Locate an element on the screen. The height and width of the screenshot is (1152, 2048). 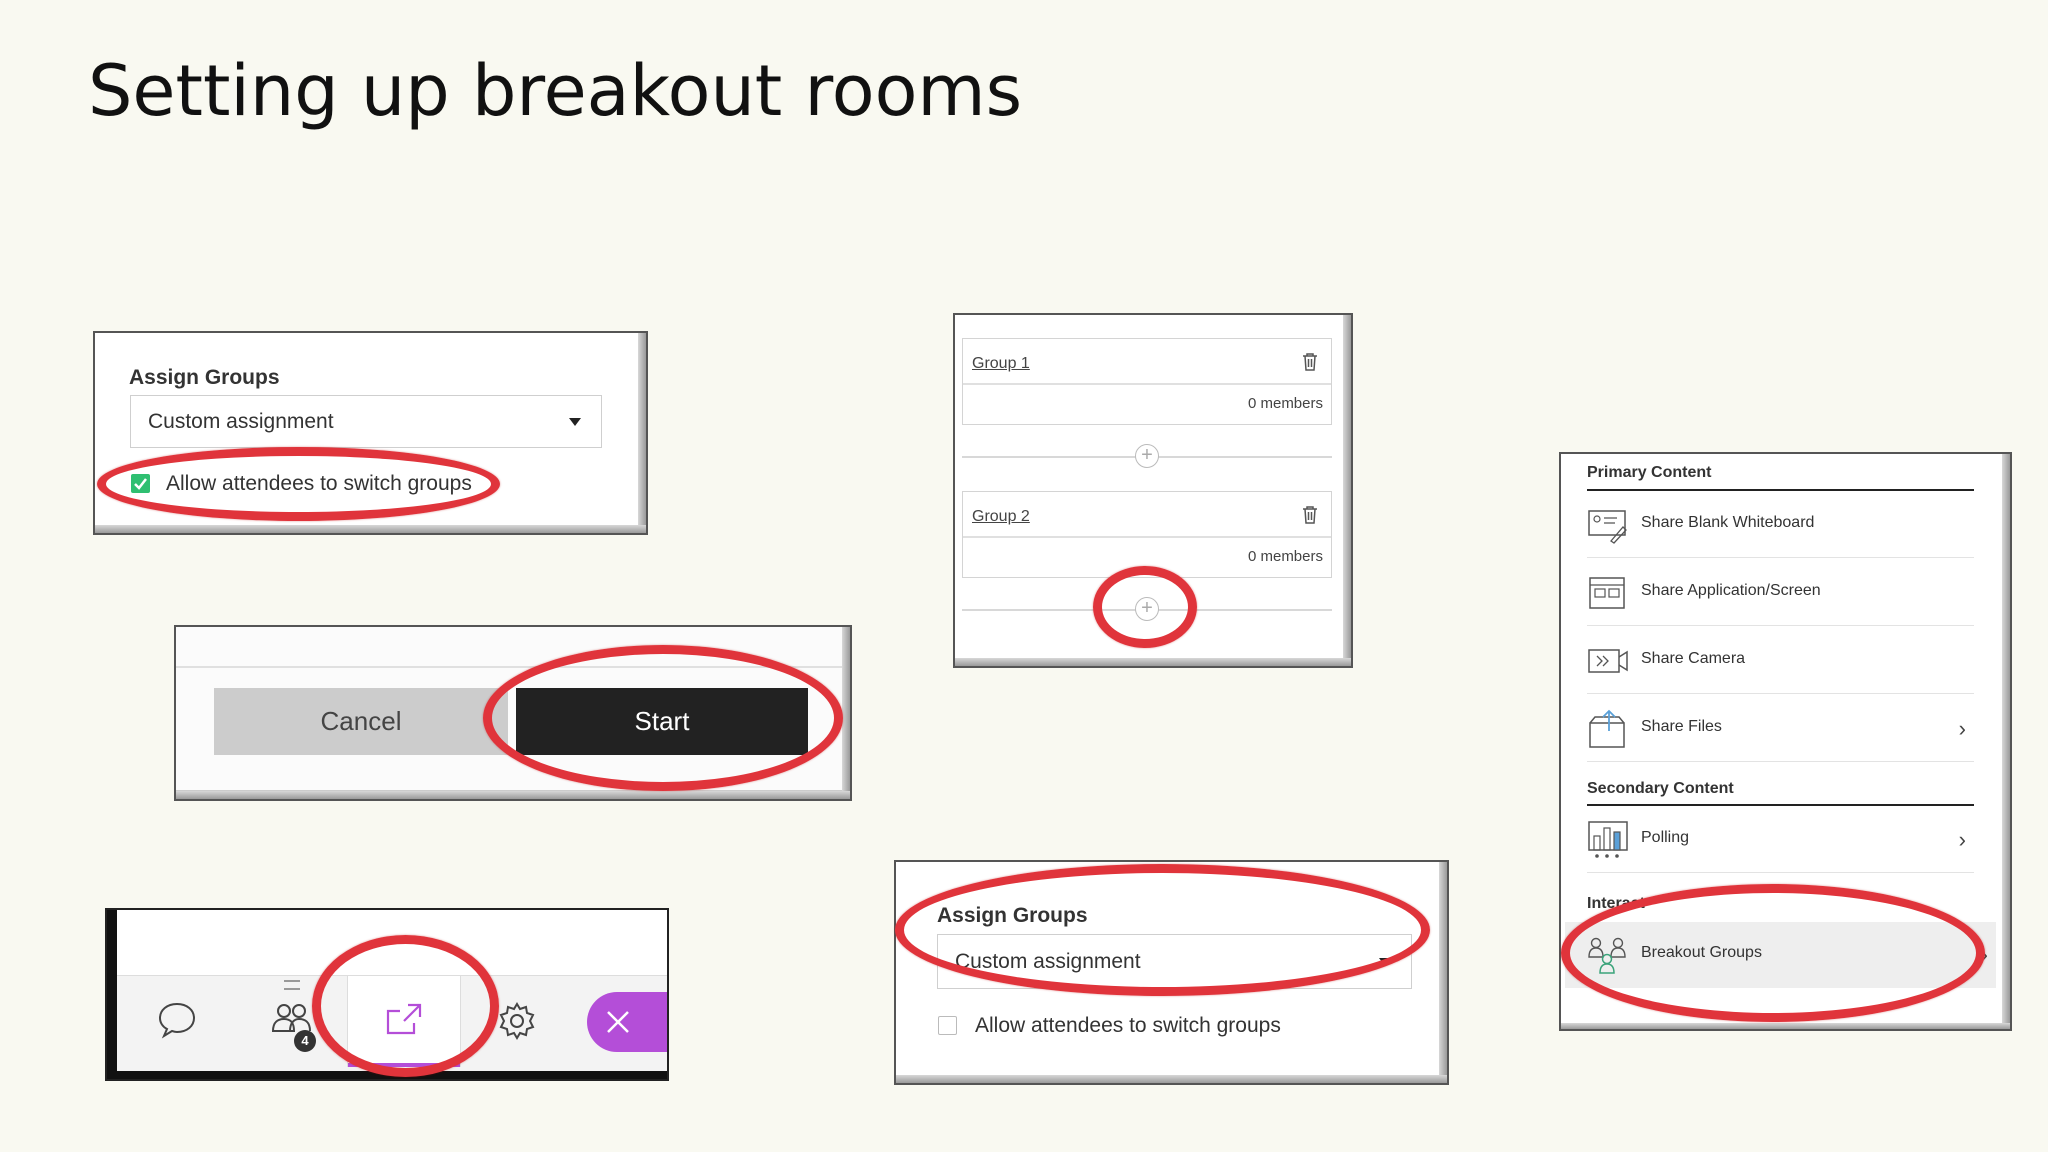
group-members-count-2: 0 members is located at coordinates (1285, 556).